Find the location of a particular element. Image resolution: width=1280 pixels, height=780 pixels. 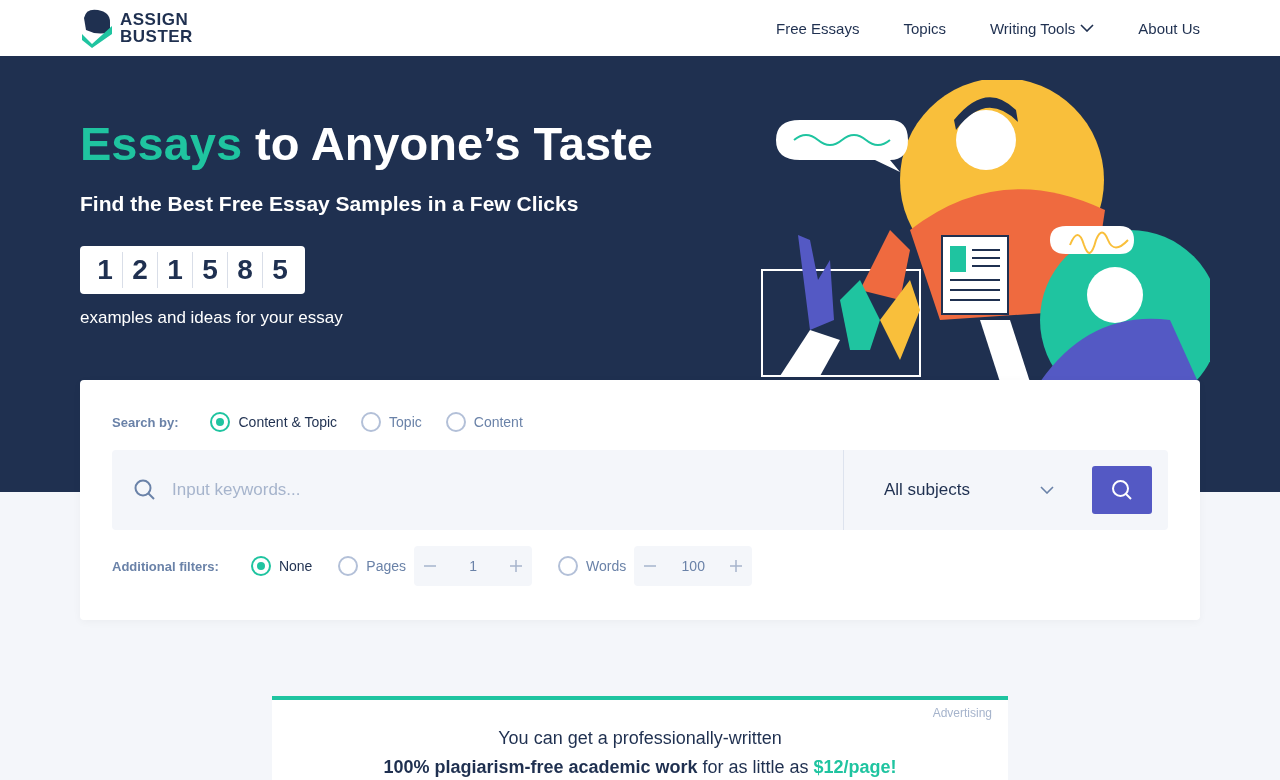

search-by-label: Search by: is located at coordinates (145, 422).